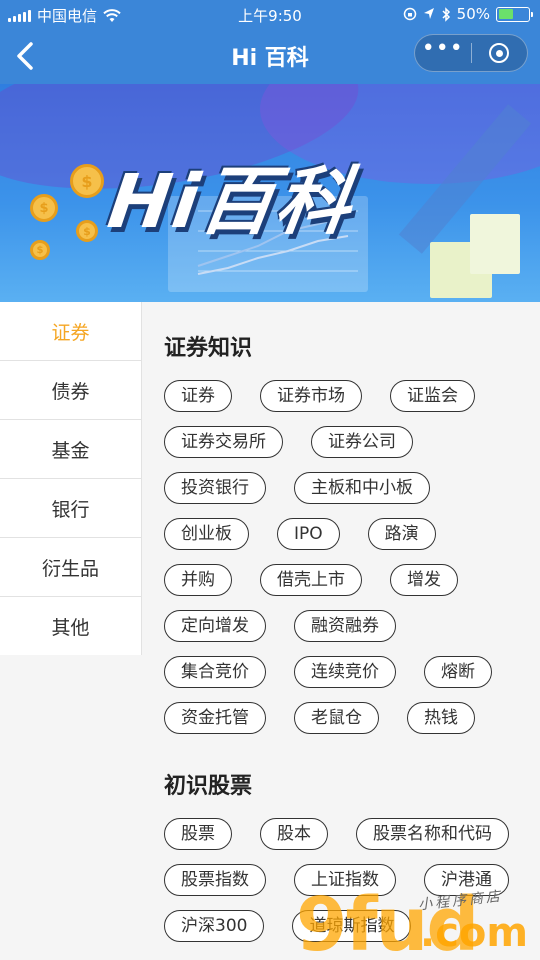 The image size is (540, 960). I want to click on topic-tag: 沪港通, so click(466, 880).